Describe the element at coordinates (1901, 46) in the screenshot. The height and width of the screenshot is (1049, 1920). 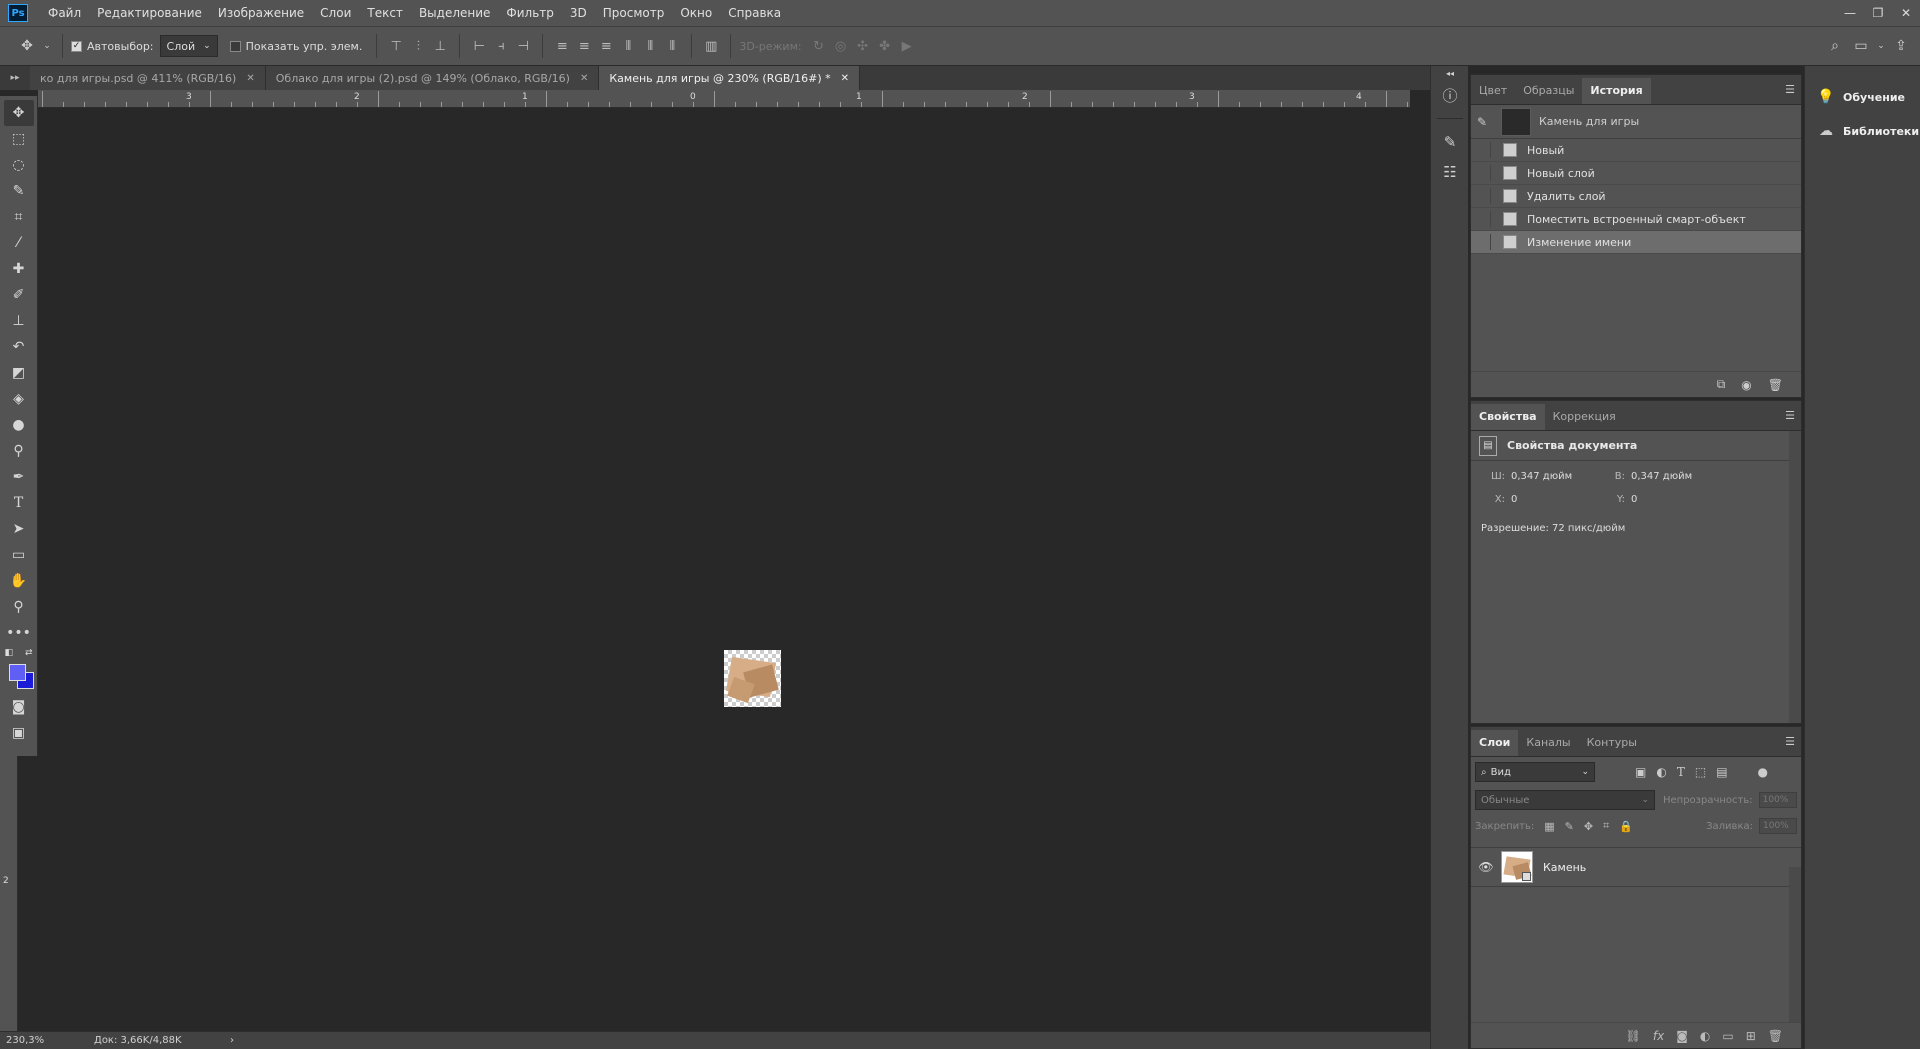
I see `share-icon: ⇪` at that location.